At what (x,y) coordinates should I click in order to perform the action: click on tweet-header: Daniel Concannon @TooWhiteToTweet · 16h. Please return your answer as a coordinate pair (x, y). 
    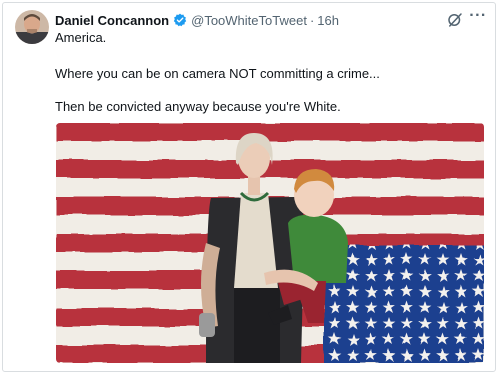
    Looking at the image, I should click on (197, 20).